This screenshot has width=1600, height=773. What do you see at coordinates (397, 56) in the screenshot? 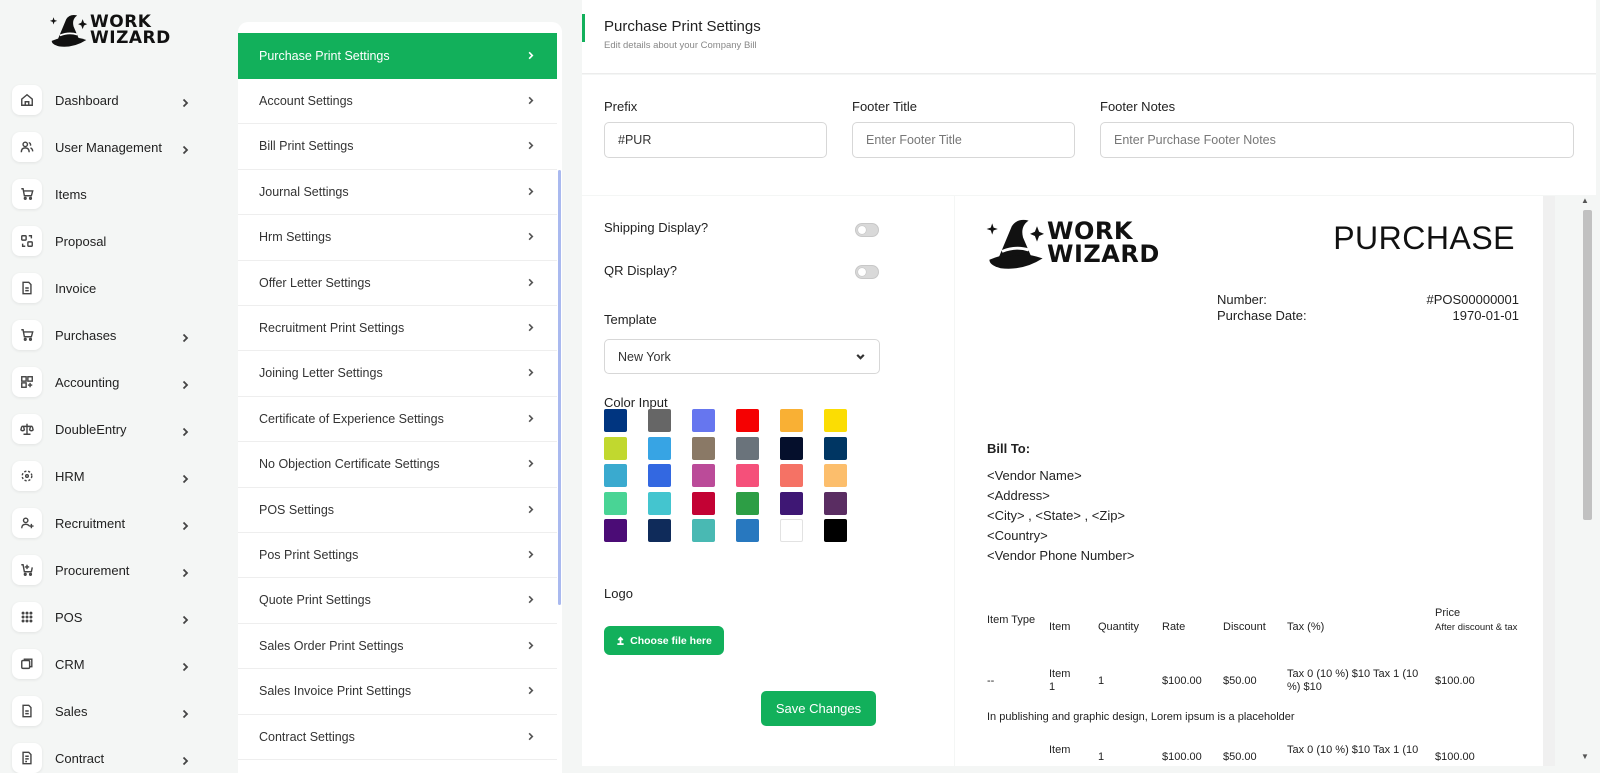
I see `settings-menu-item-purchase-print-settings: Purchase Print Settings` at bounding box center [397, 56].